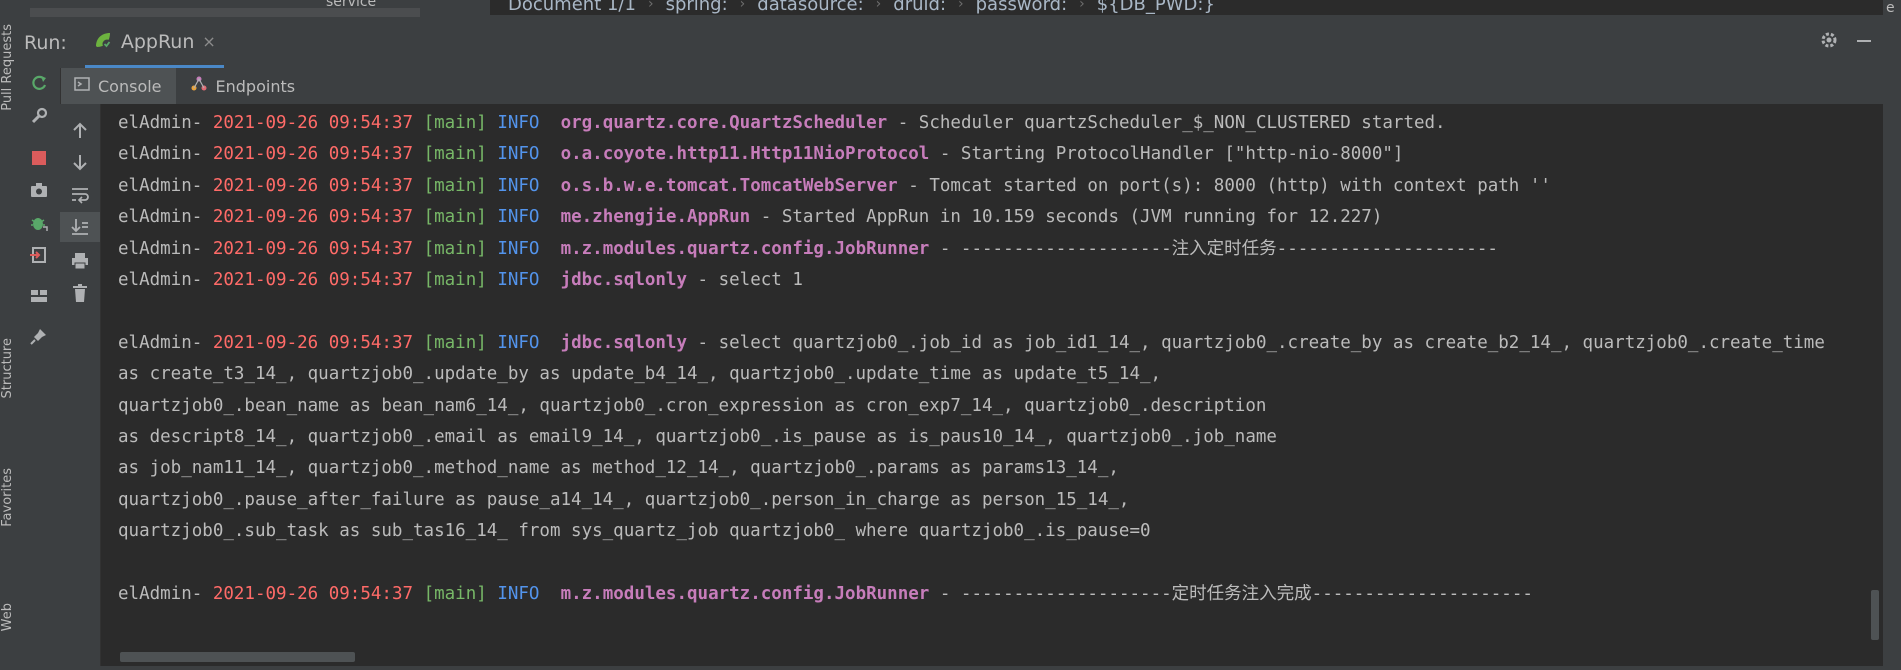 The image size is (1901, 670). I want to click on web-tab: Web, so click(9, 617).